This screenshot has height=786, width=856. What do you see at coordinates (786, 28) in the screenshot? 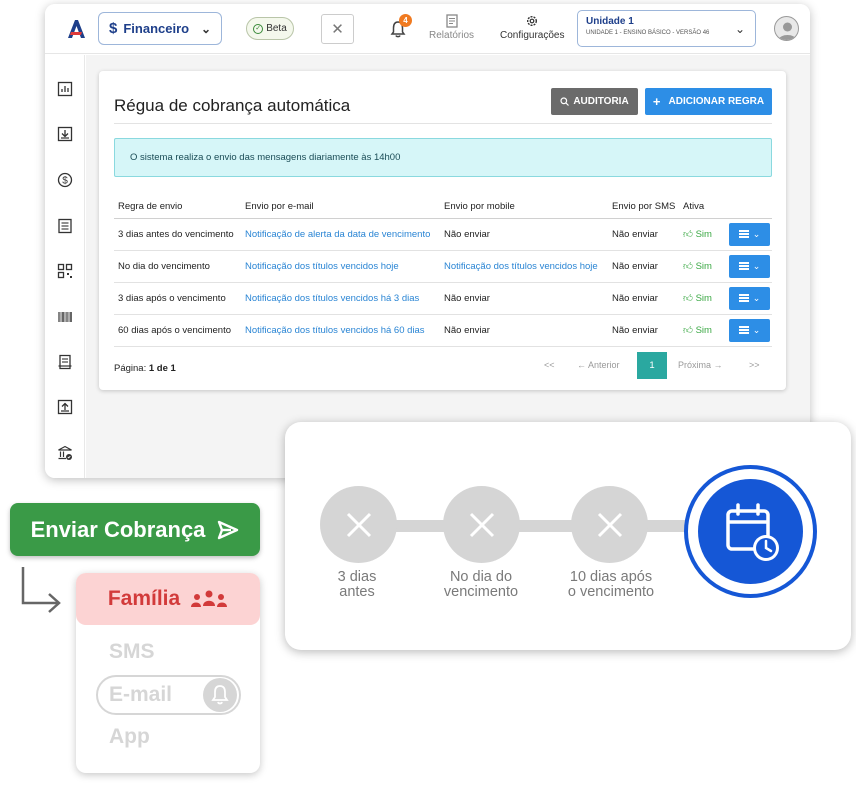
I see `avatar` at bounding box center [786, 28].